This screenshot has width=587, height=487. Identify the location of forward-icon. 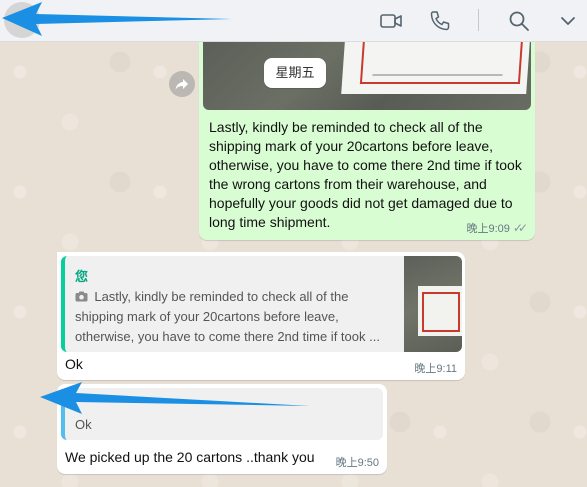
(182, 84).